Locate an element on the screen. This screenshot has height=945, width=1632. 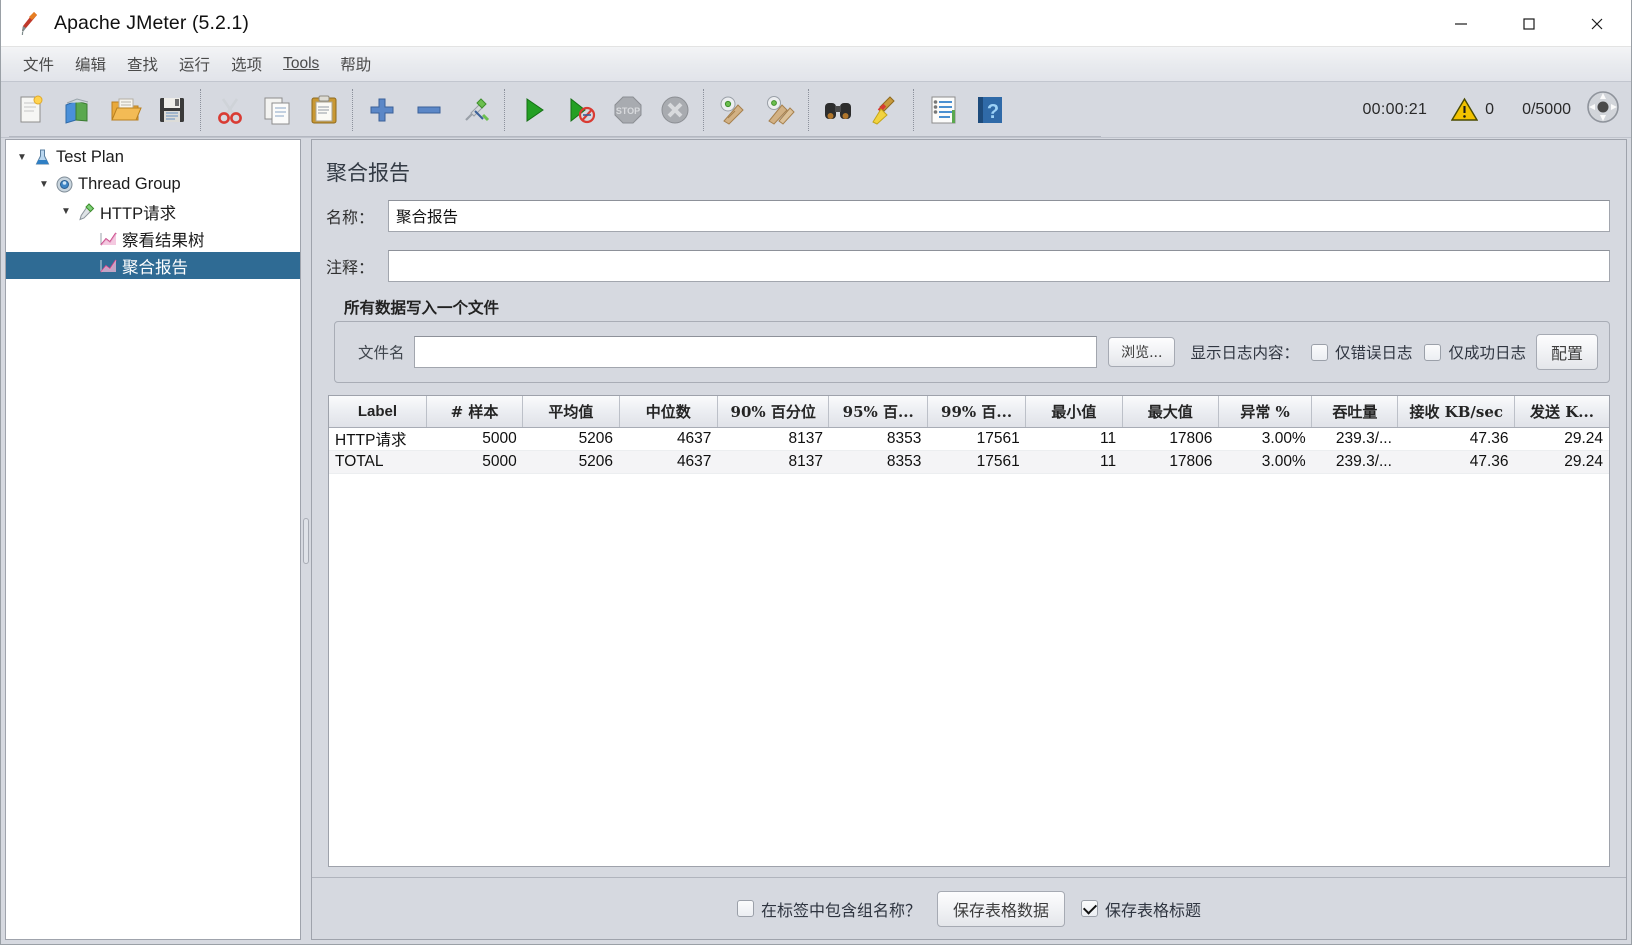
tree-node-view-results-tree: 察看结果树 is located at coordinates (153, 238).